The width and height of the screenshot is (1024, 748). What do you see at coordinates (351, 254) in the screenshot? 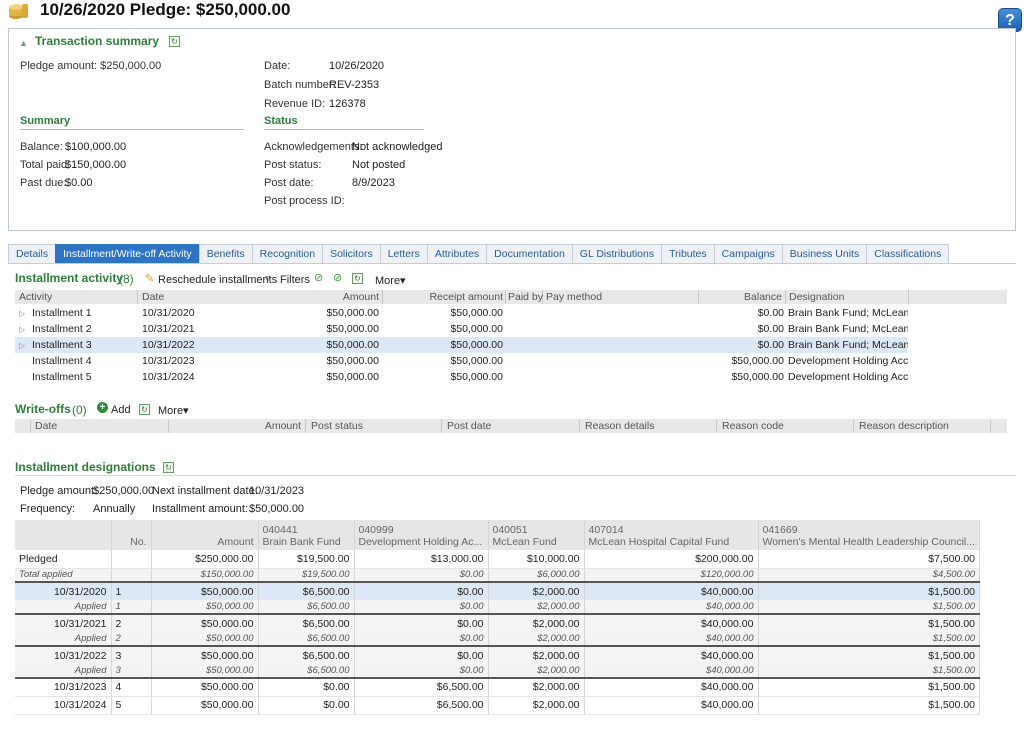
I see `tab-solicitors: Solicitors` at bounding box center [351, 254].